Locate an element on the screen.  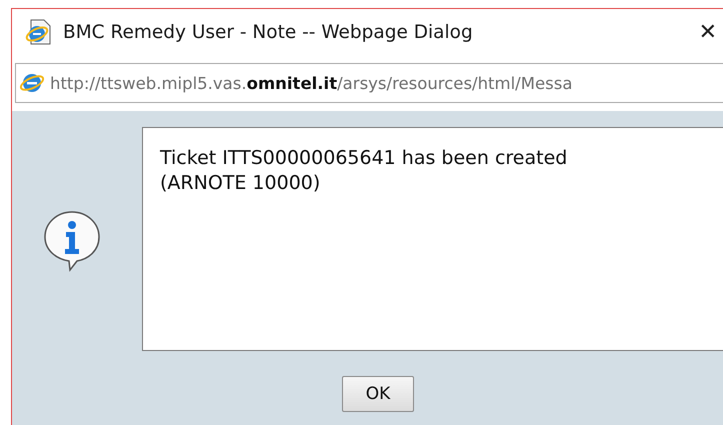
browser-icon is located at coordinates (32, 83).